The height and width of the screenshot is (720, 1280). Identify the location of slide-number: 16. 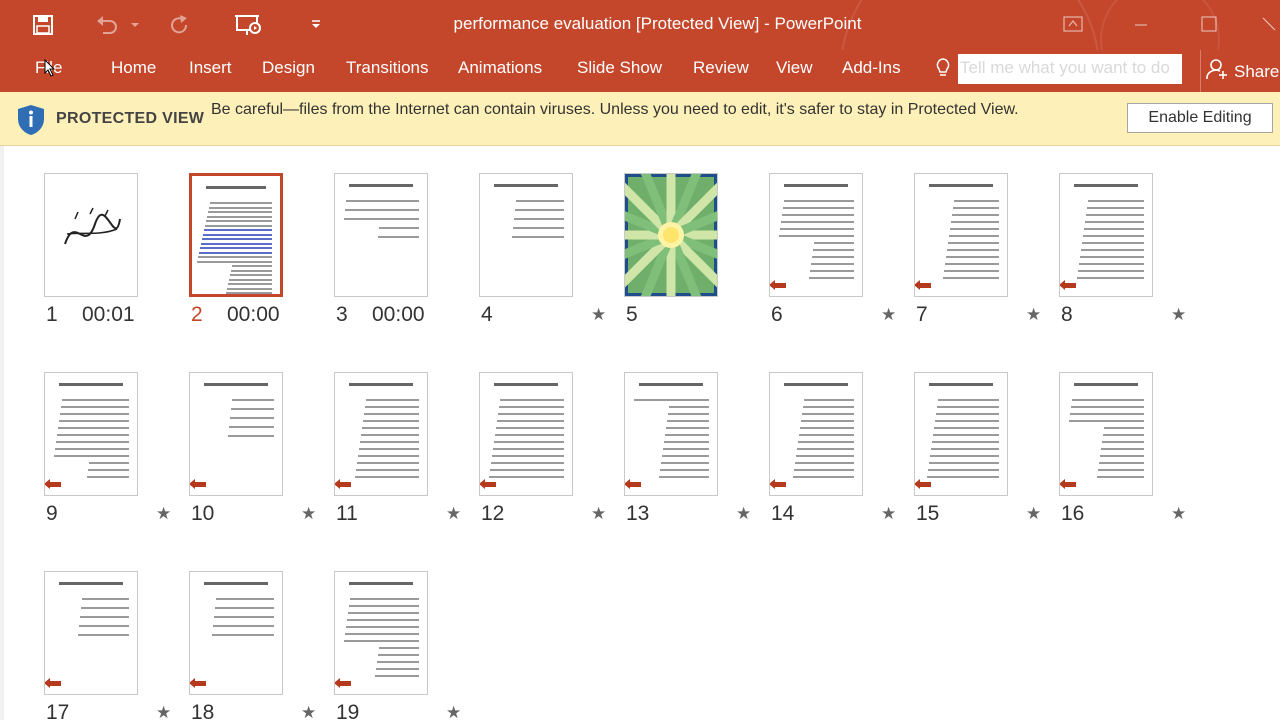
(1073, 513).